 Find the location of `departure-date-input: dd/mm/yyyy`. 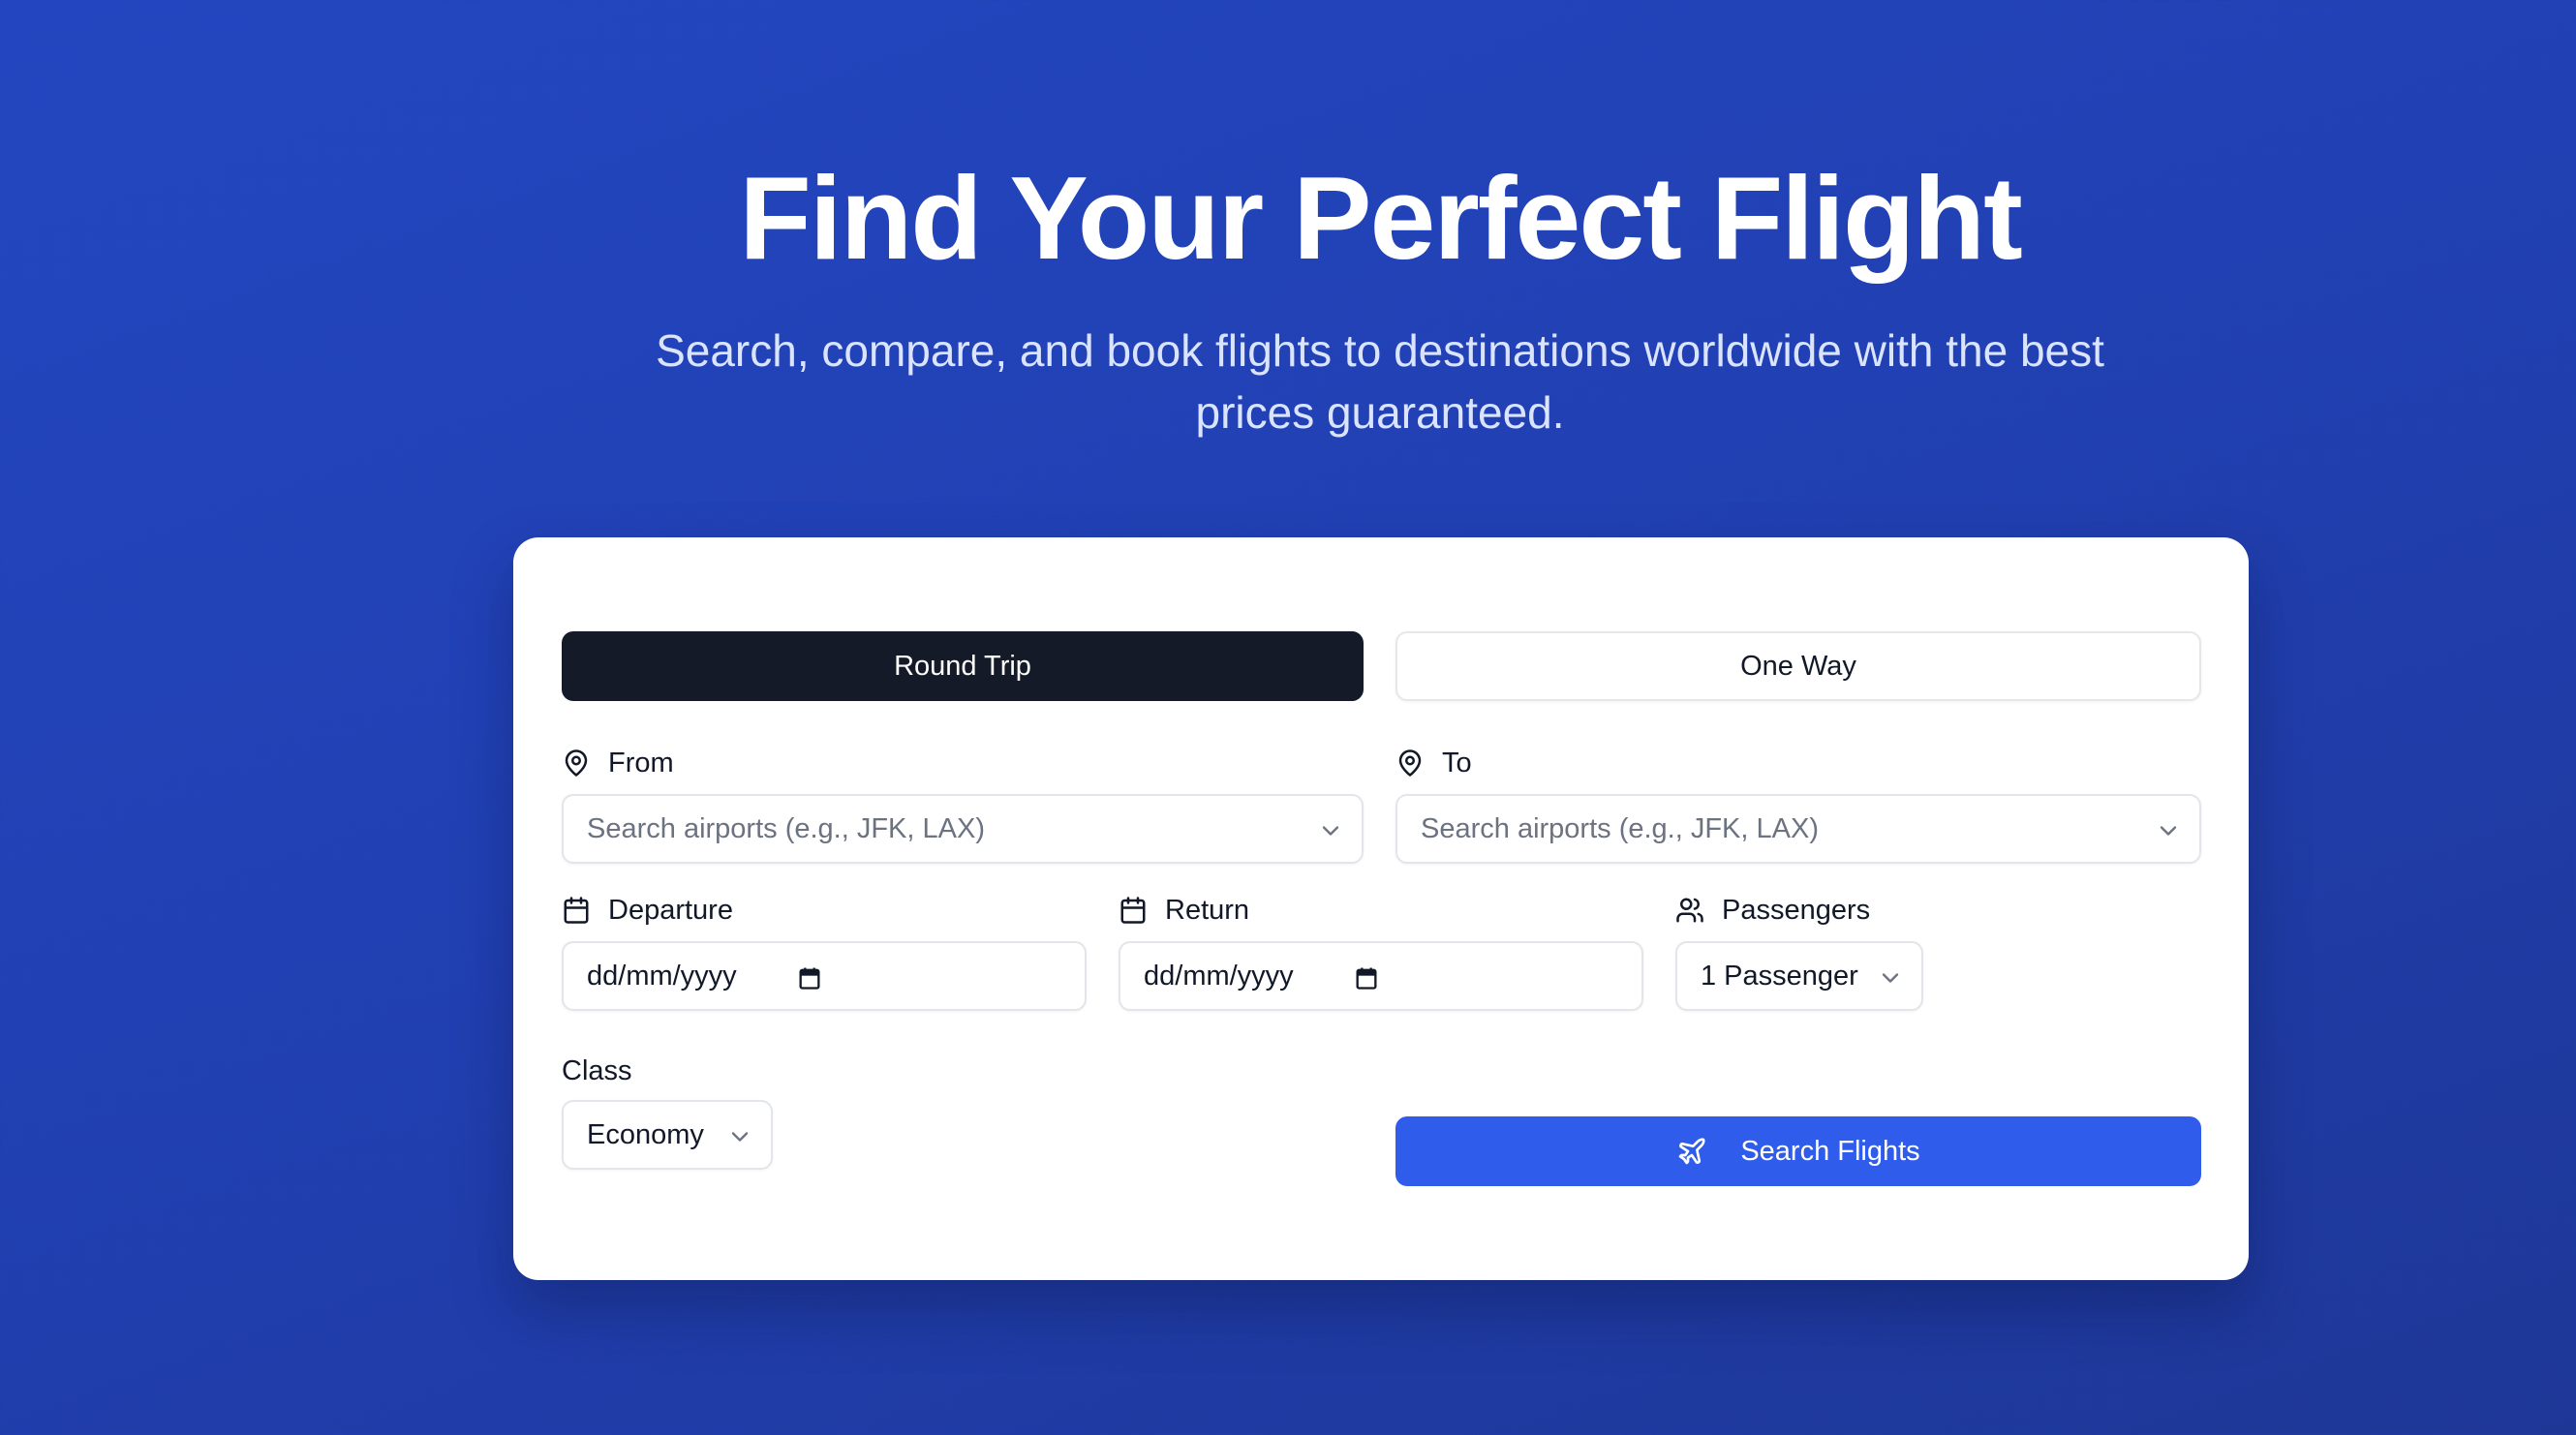

departure-date-input: dd/mm/yyyy is located at coordinates (824, 976).